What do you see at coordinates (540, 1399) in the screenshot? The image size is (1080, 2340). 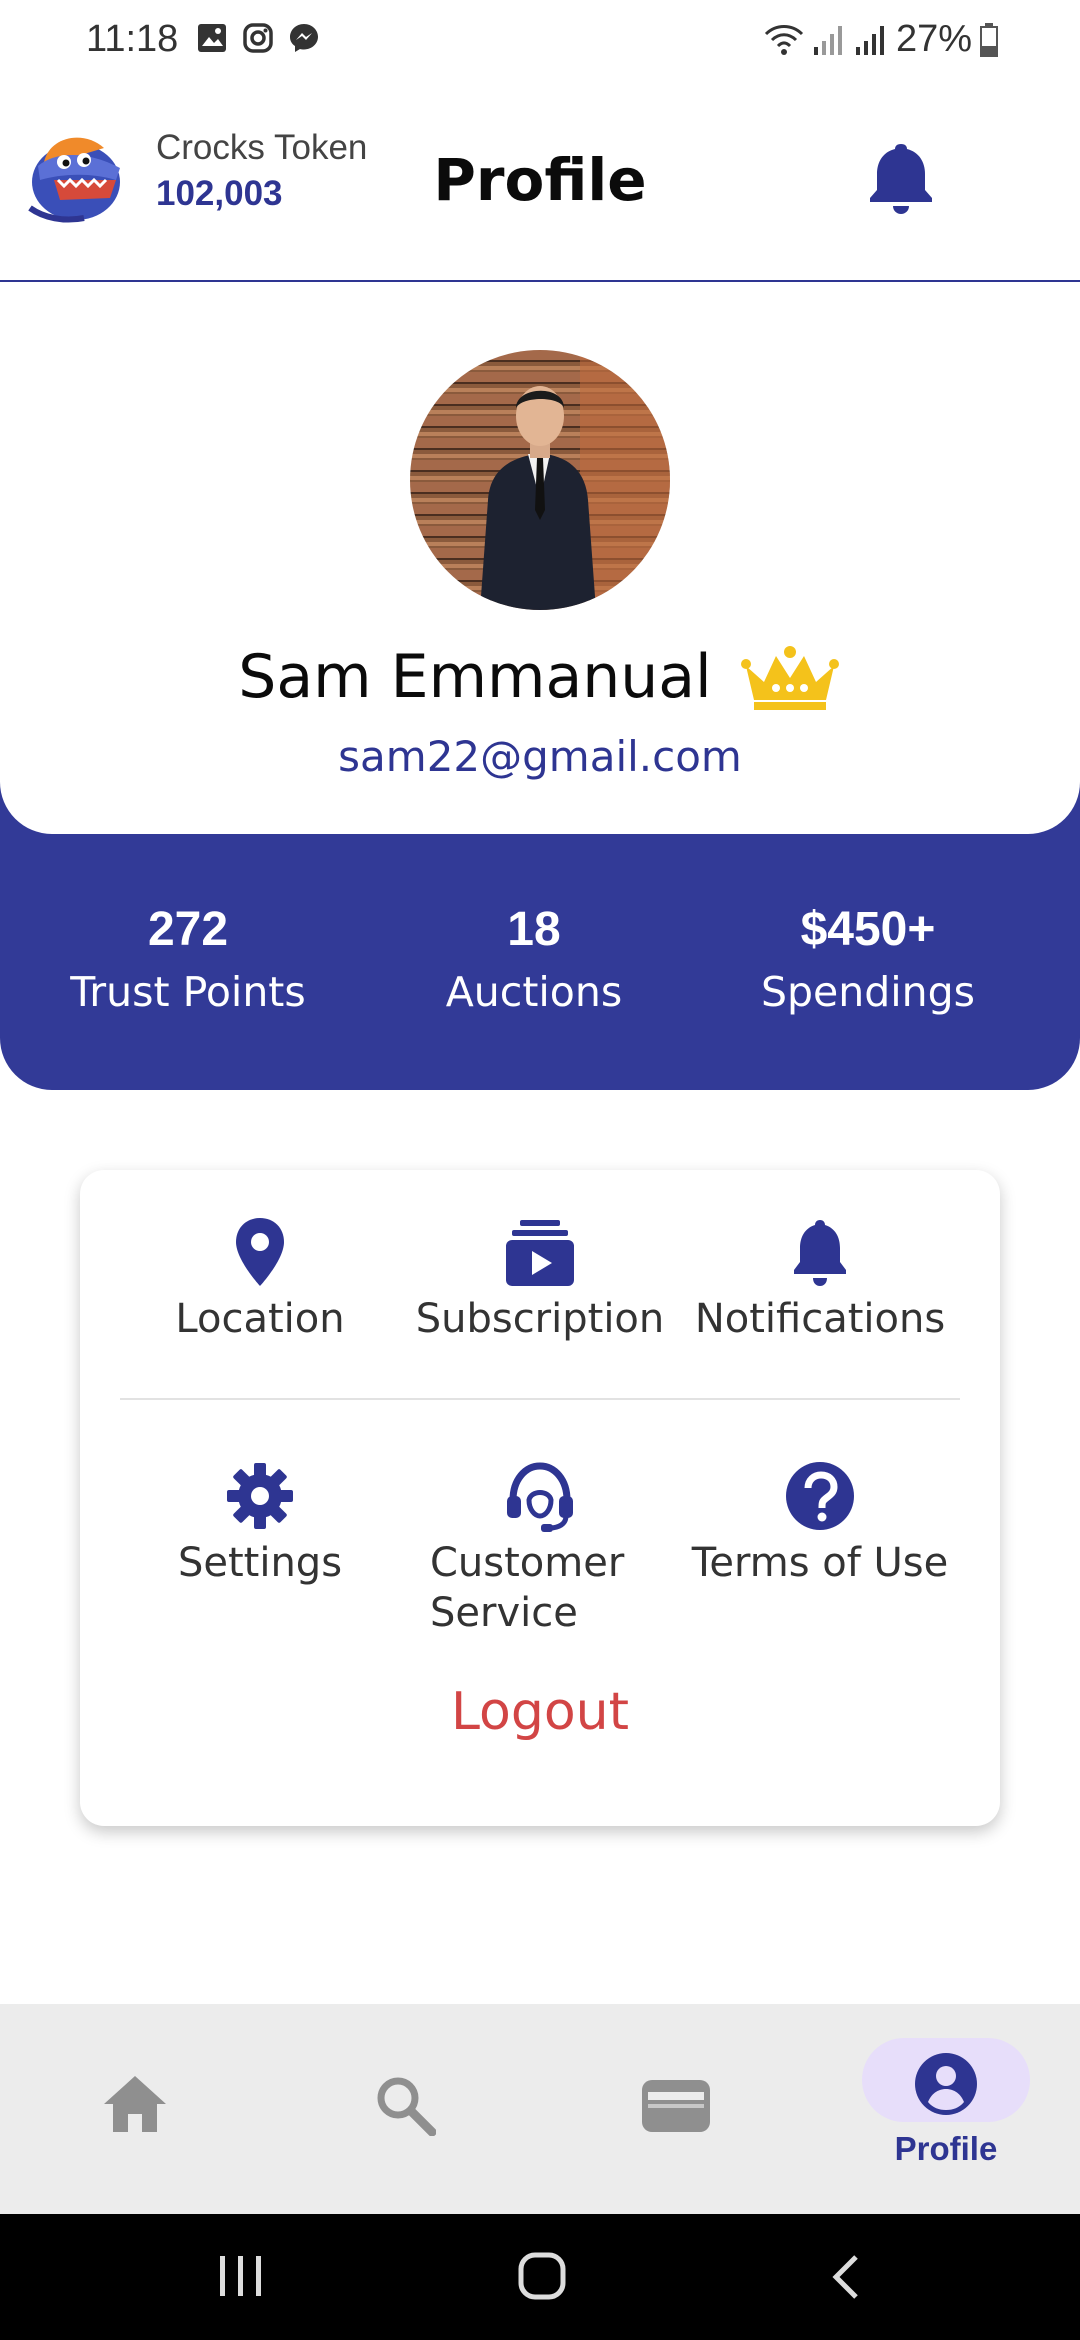 I see `menu-divider` at bounding box center [540, 1399].